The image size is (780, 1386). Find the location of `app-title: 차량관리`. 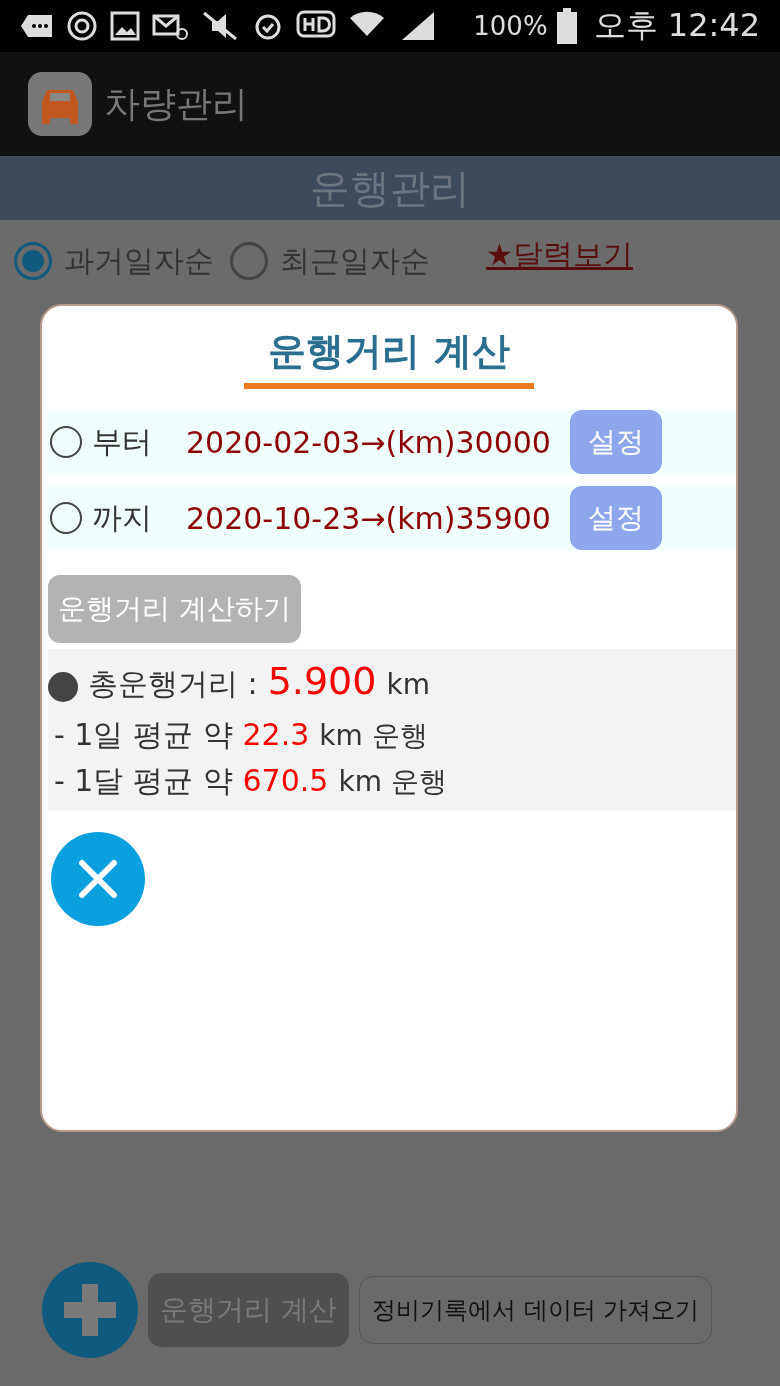

app-title: 차량관리 is located at coordinates (176, 103).